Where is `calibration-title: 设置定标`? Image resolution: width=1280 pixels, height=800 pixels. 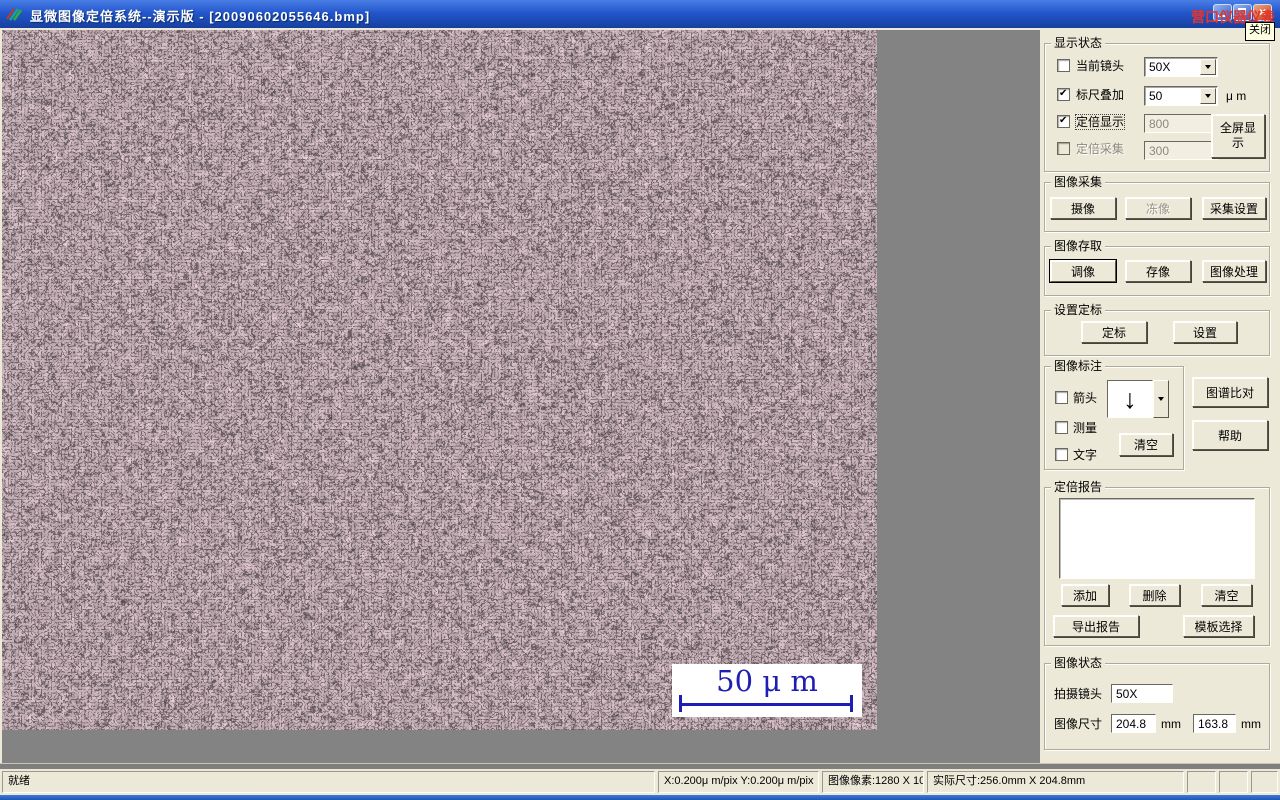 calibration-title: 设置定标 is located at coordinates (1078, 310).